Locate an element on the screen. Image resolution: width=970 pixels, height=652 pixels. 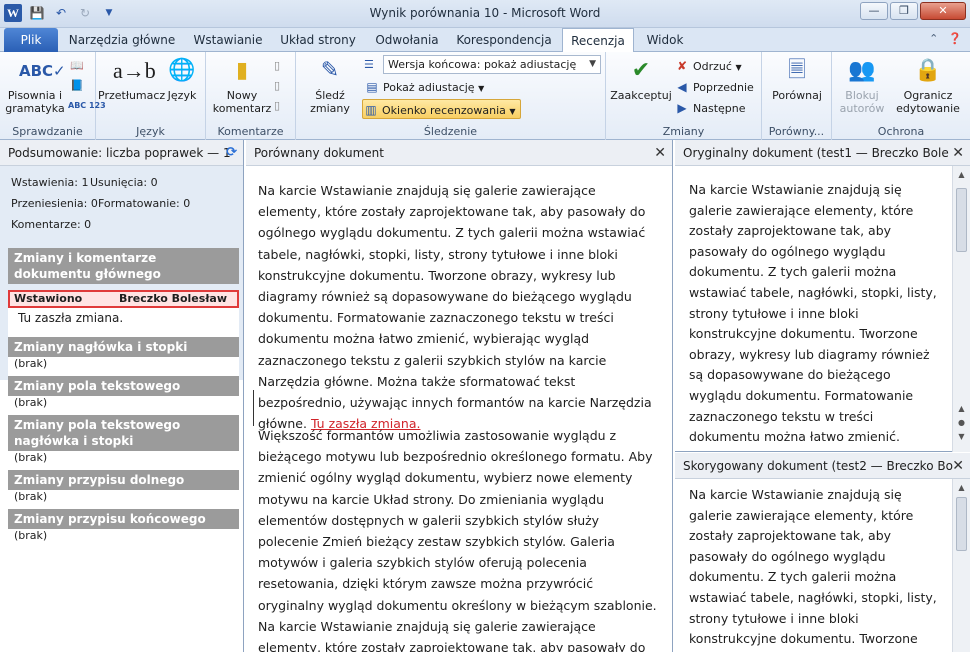
accept-button: ✔ Zaakceptuj is located at coordinates (641, 79).